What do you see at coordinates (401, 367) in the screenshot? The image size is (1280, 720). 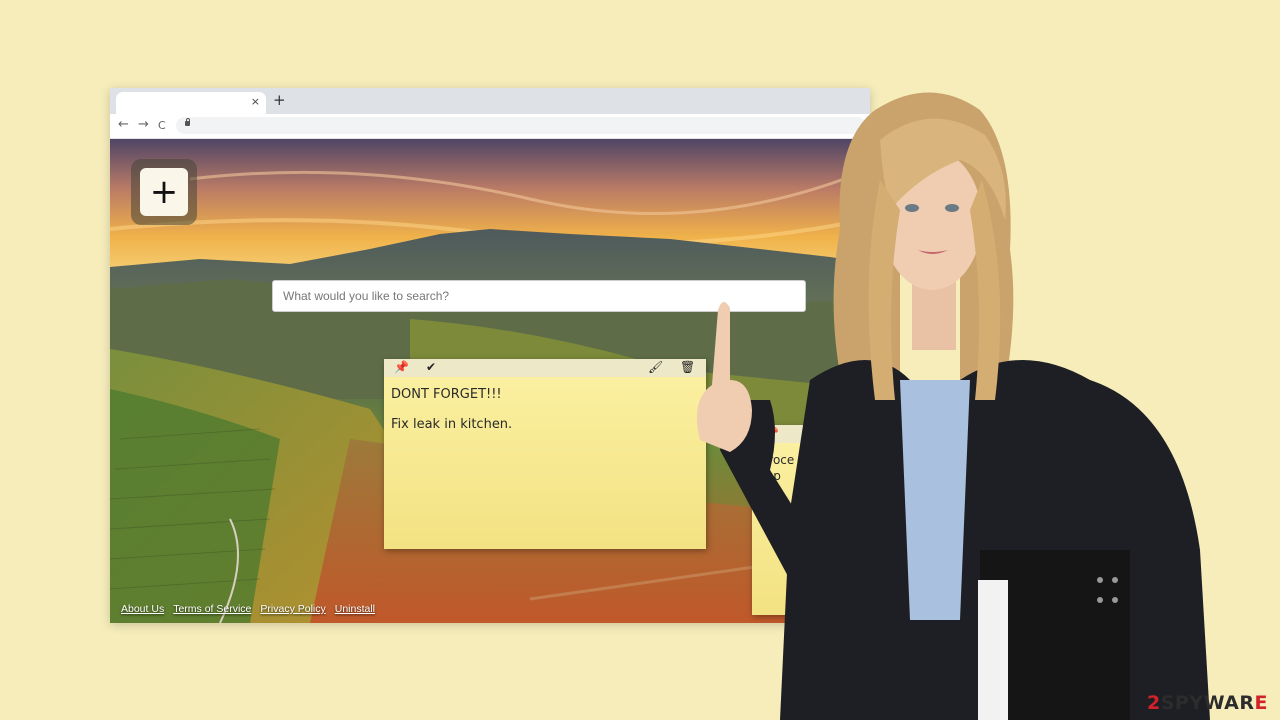 I see `pin-icon: 📌` at bounding box center [401, 367].